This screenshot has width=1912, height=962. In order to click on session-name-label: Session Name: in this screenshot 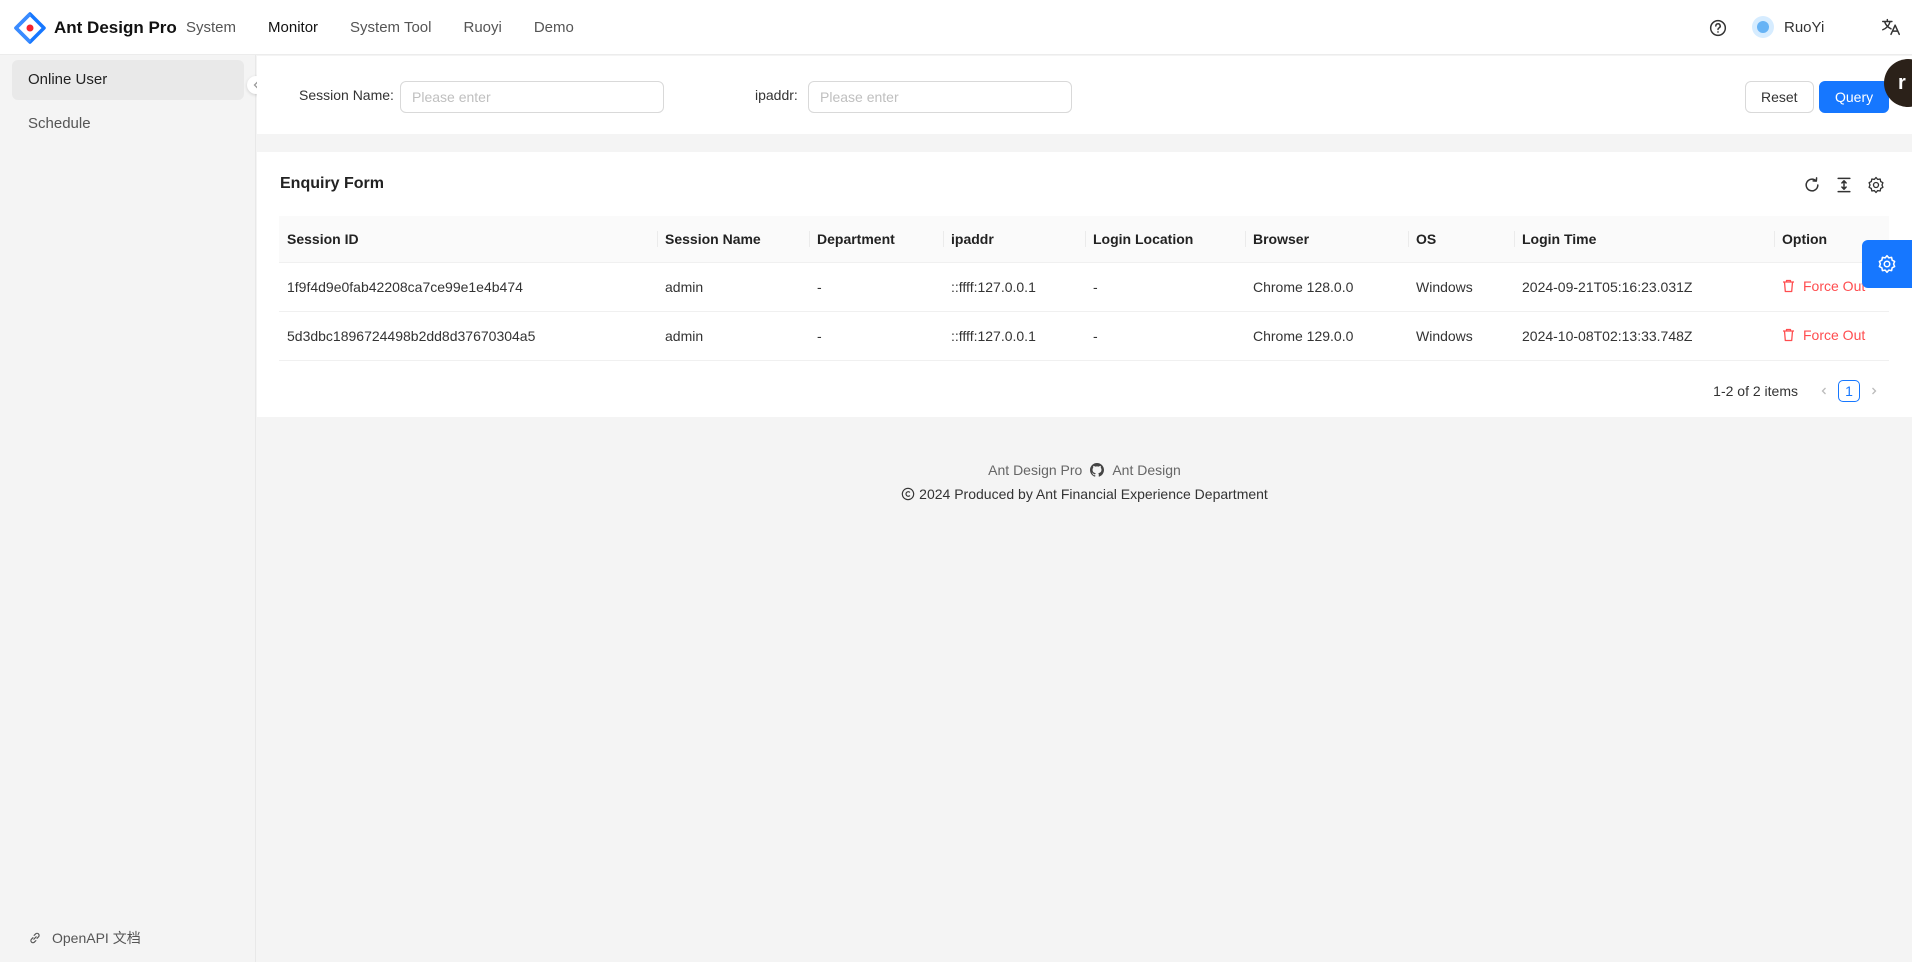, I will do `click(346, 95)`.